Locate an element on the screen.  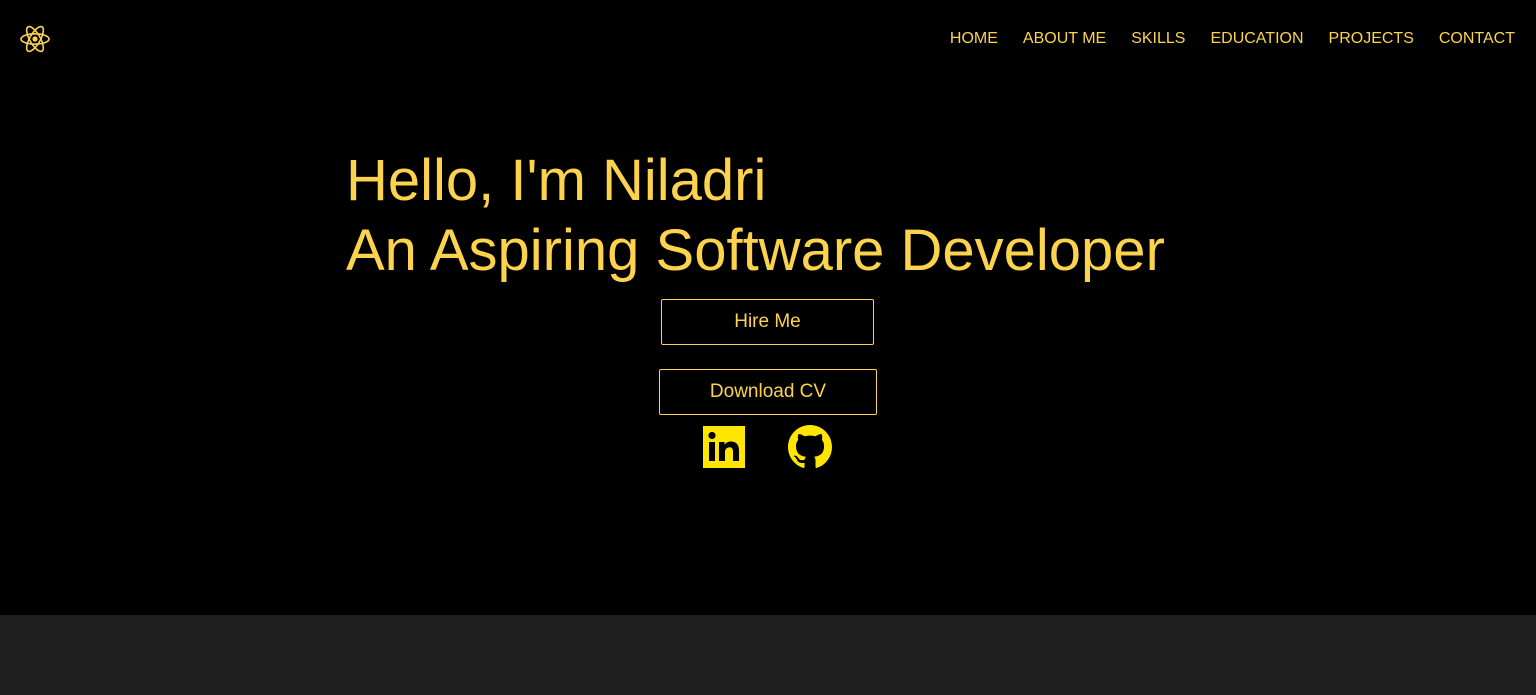
nav-projects: PROJECTS is located at coordinates (1371, 39).